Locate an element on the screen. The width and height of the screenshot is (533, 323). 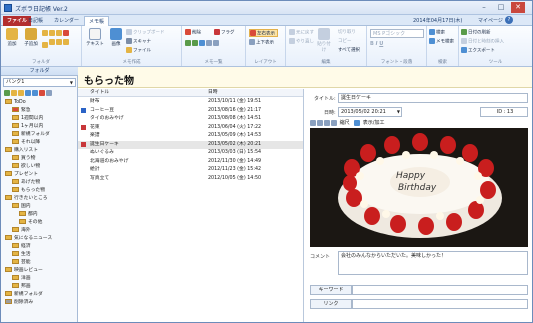
maximize-button: □ is located at coordinates (501, 7).